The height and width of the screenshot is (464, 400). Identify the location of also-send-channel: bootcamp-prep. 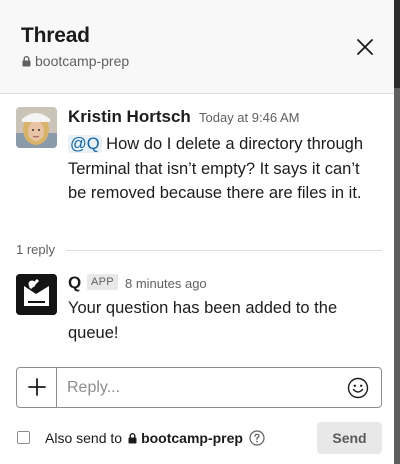
(185, 438).